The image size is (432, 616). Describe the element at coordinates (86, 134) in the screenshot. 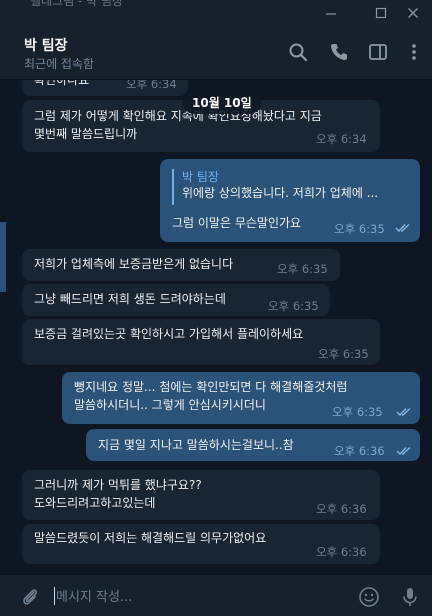

I see `message-text-line: 몇번째 말씀드립니까` at that location.